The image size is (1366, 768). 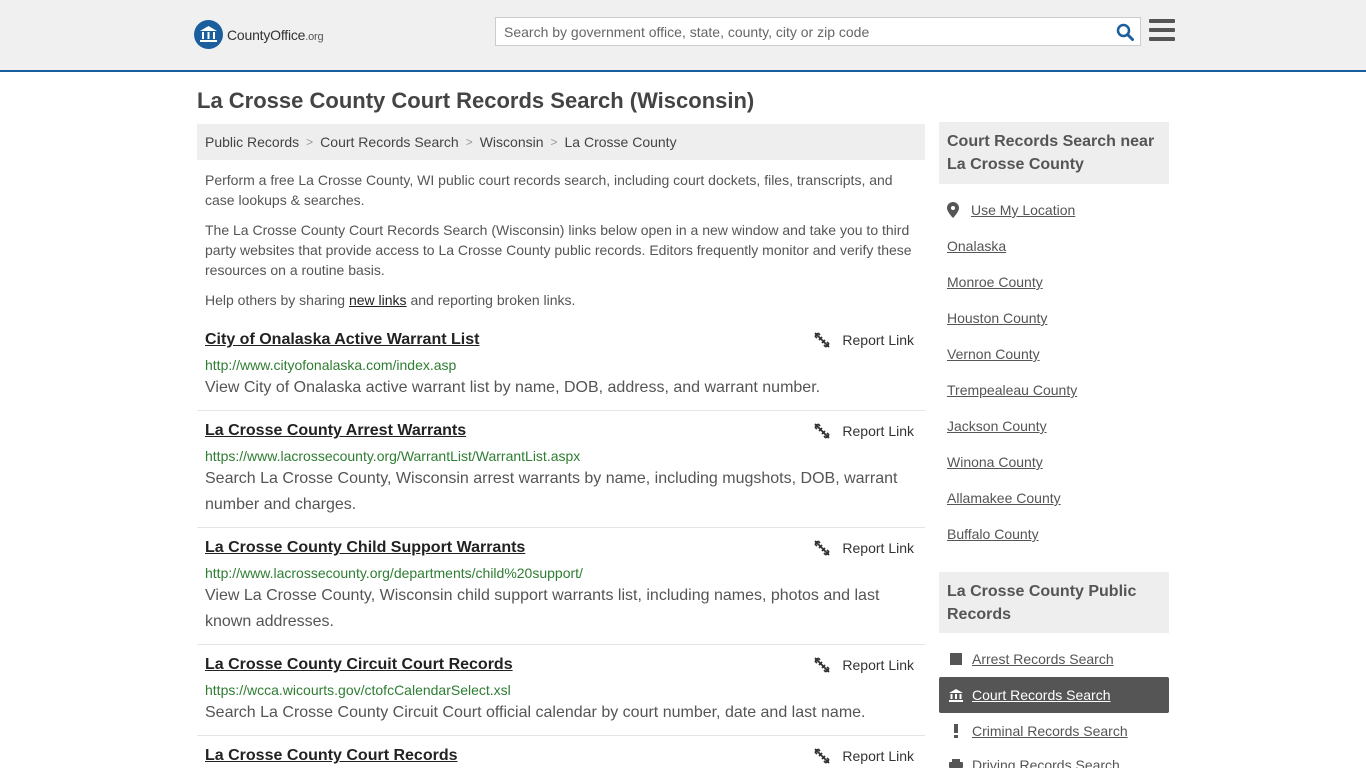 What do you see at coordinates (976, 246) in the screenshot?
I see `nearby-link-onalaska: Onalaska` at bounding box center [976, 246].